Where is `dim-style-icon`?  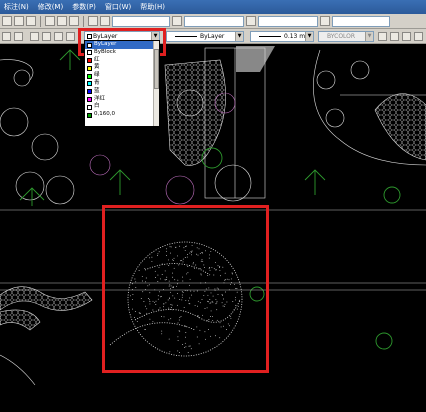
dim-style-icon is located at coordinates (177, 21).